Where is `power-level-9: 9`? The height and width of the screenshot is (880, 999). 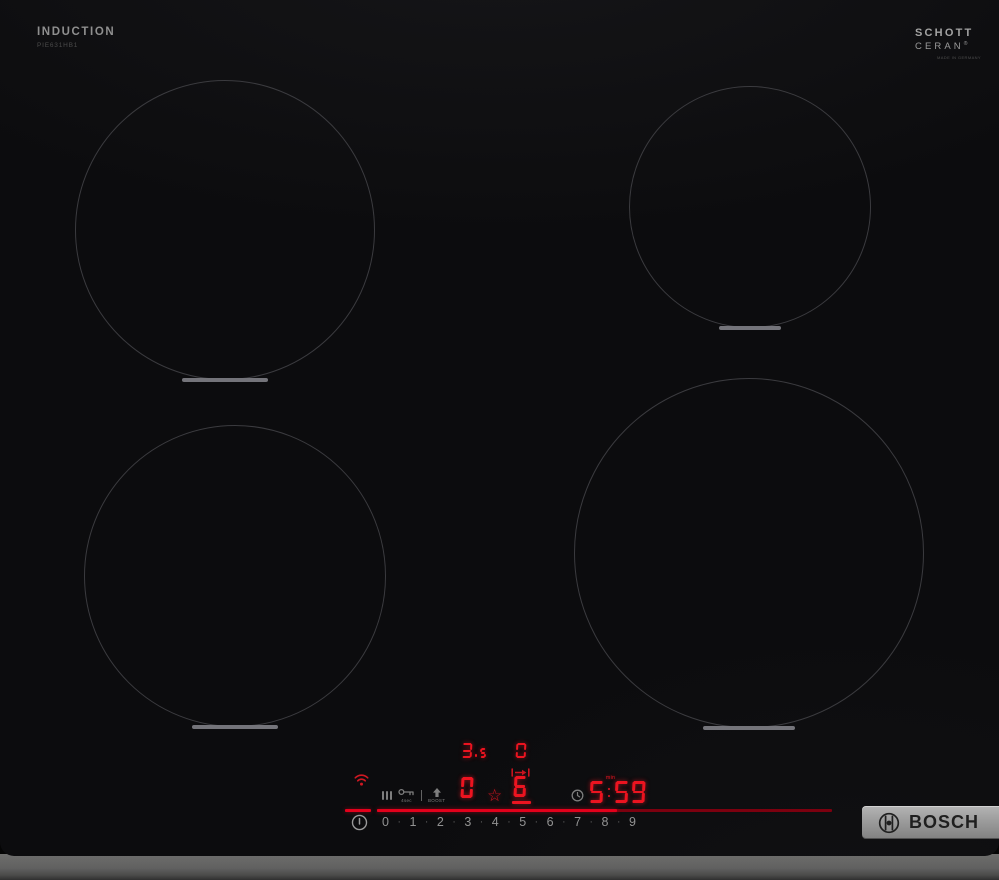
power-level-9: 9 is located at coordinates (632, 822).